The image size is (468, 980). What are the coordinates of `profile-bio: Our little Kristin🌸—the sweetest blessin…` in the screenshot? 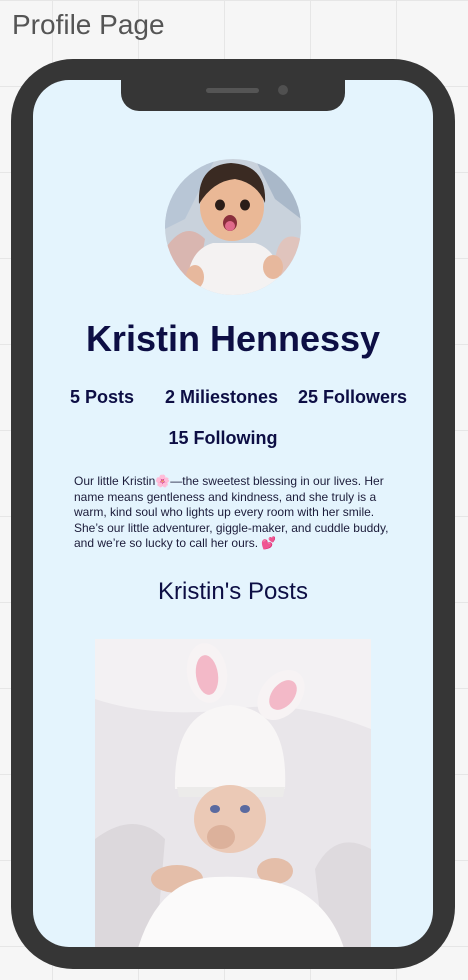 It's located at (231, 512).